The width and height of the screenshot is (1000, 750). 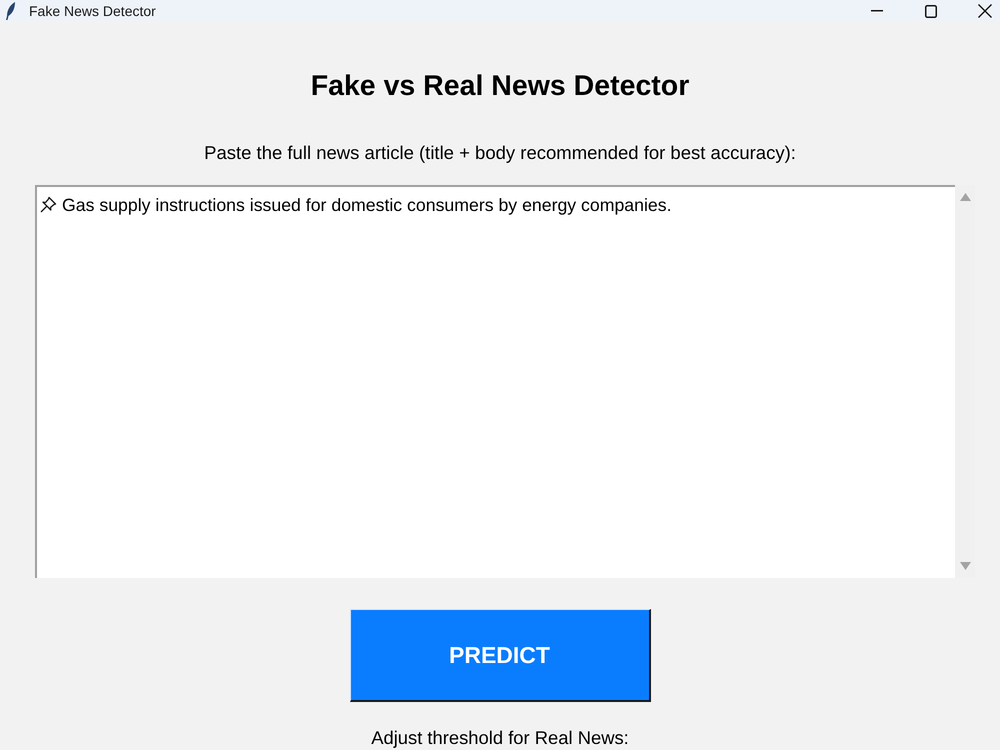 I want to click on scroll-up-arrow-icon, so click(x=965, y=197).